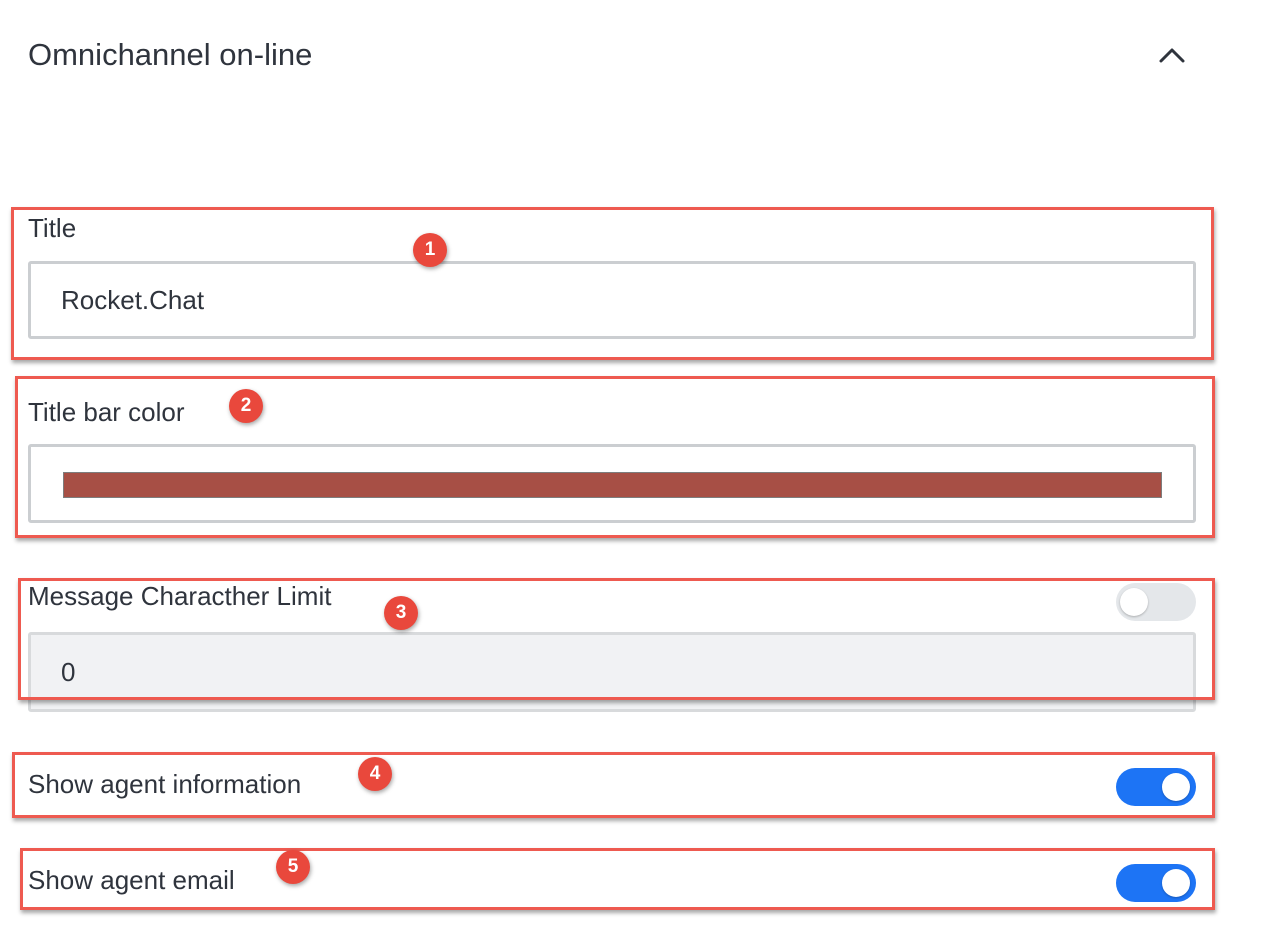  What do you see at coordinates (131, 880) in the screenshot?
I see `show-agent-email-label: Show agent email` at bounding box center [131, 880].